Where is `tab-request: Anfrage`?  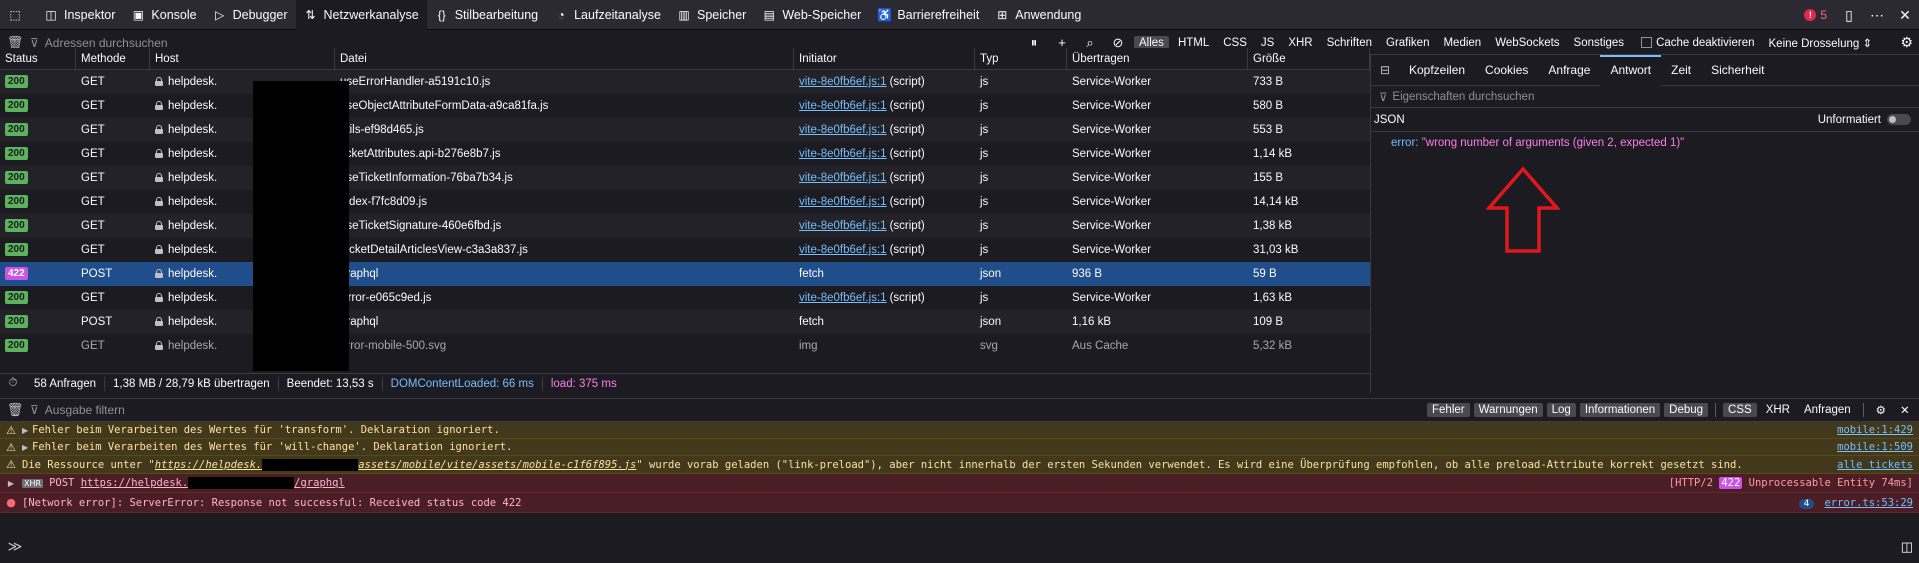 tab-request: Anfrage is located at coordinates (1569, 70).